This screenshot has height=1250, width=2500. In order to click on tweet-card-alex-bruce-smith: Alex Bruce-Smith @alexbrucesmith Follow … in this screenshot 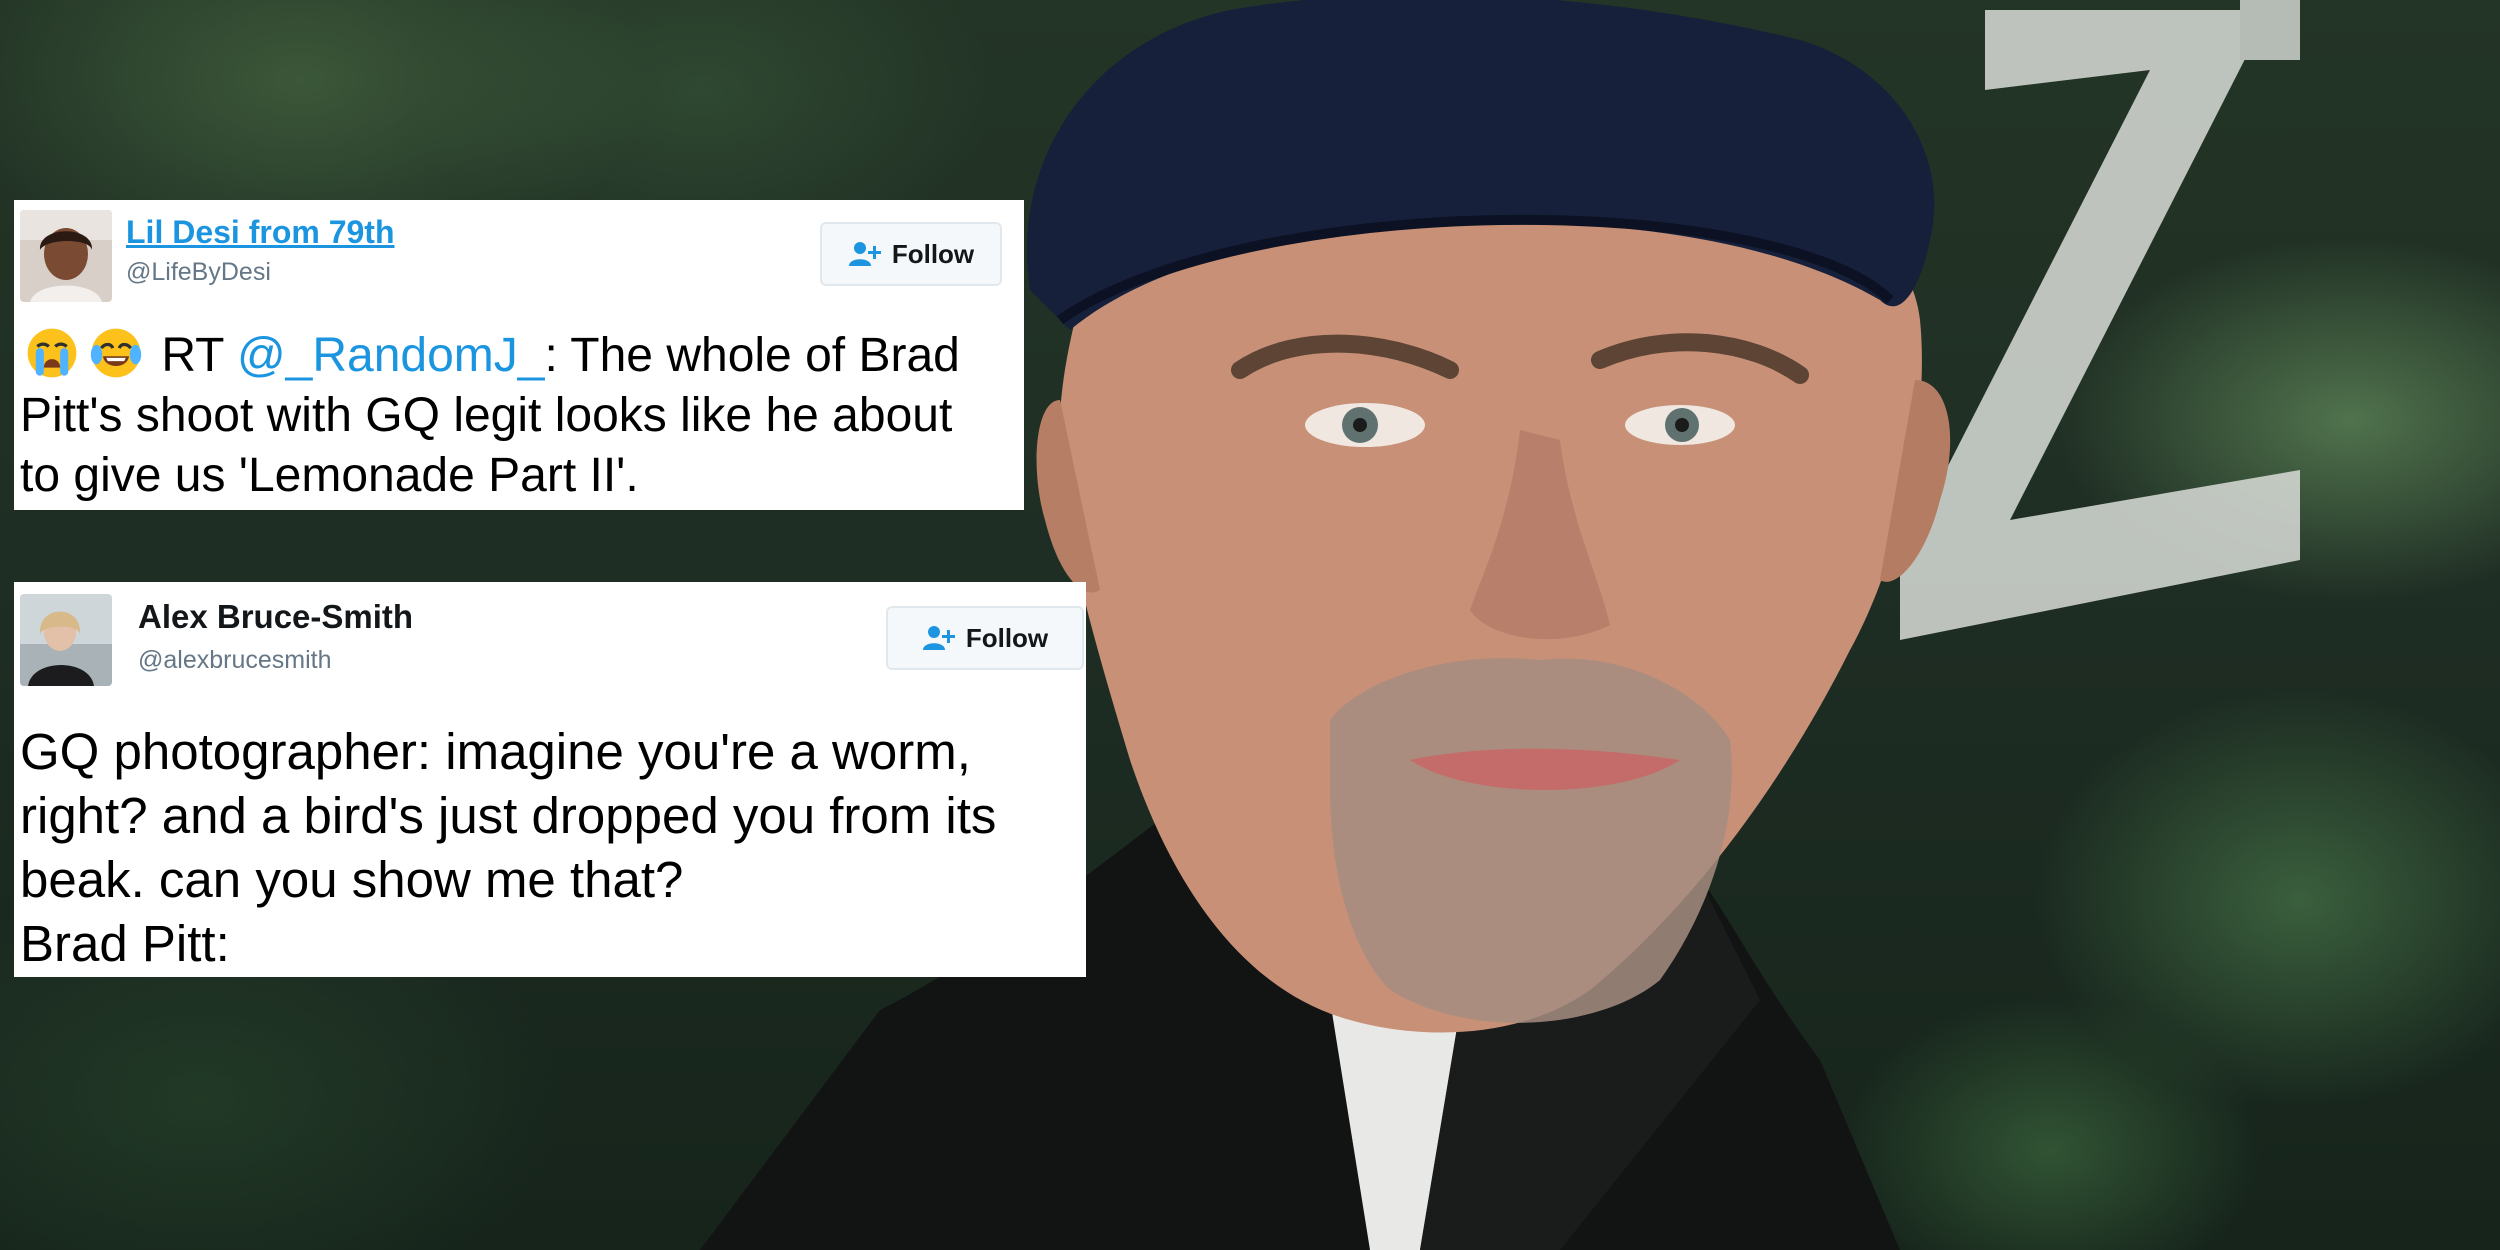, I will do `click(550, 779)`.